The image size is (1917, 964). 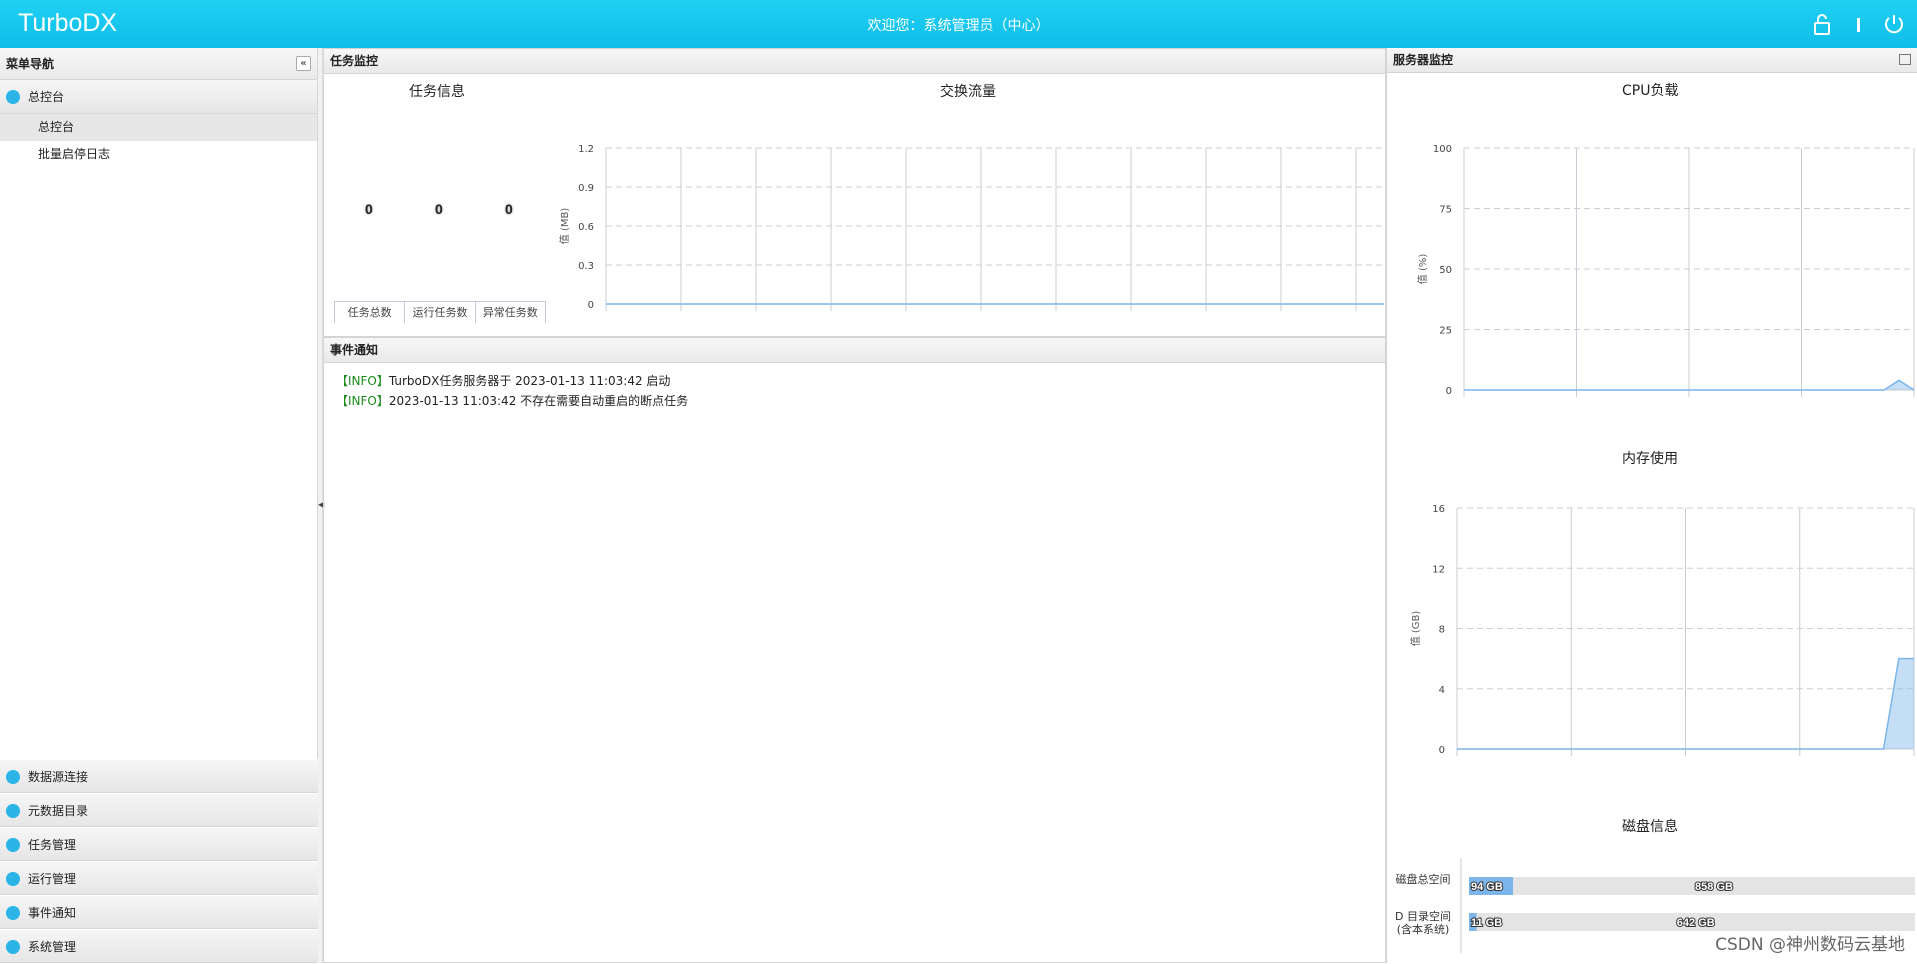 I want to click on cpu-chart-title: CPU负载, so click(x=1650, y=90).